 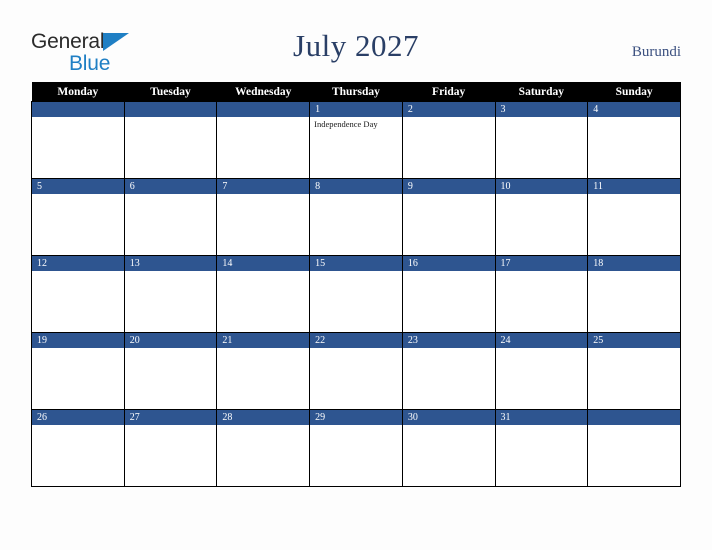 I want to click on calendar-day-cell: 22, so click(x=356, y=371).